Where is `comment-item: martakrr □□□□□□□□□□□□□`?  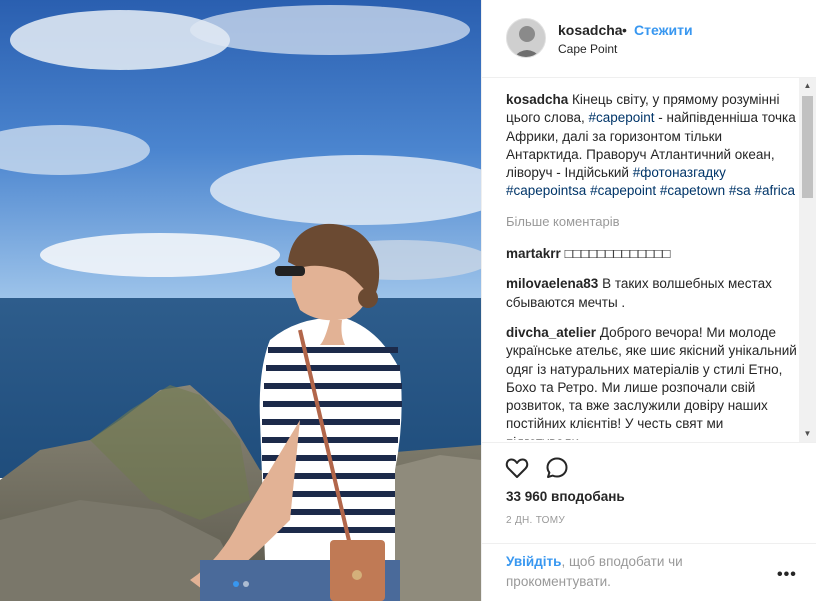 comment-item: martakrr □□□□□□□□□□□□□ is located at coordinates (652, 254).